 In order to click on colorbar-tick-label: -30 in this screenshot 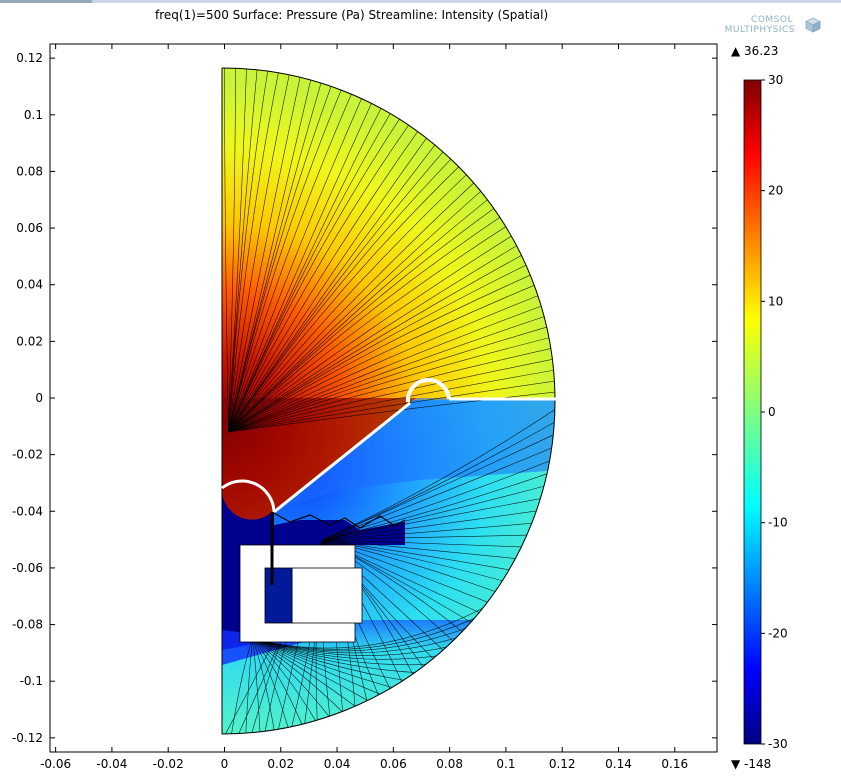, I will do `click(778, 744)`.